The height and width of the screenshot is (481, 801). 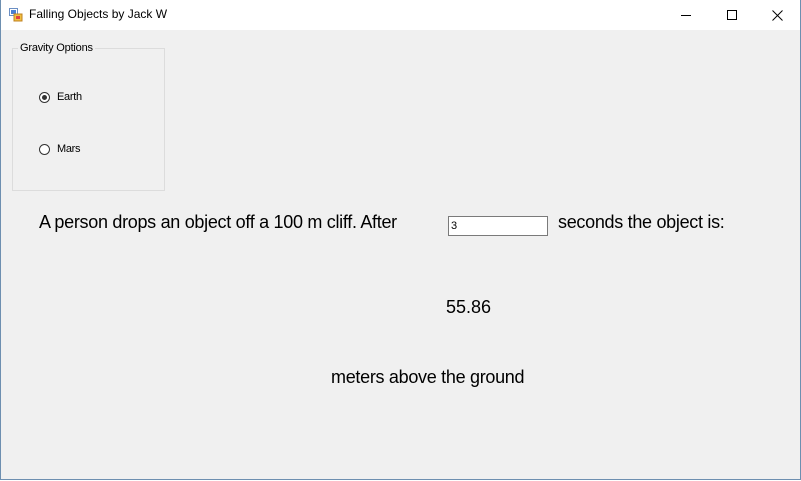 I want to click on minimize-icon, so click(x=686, y=15).